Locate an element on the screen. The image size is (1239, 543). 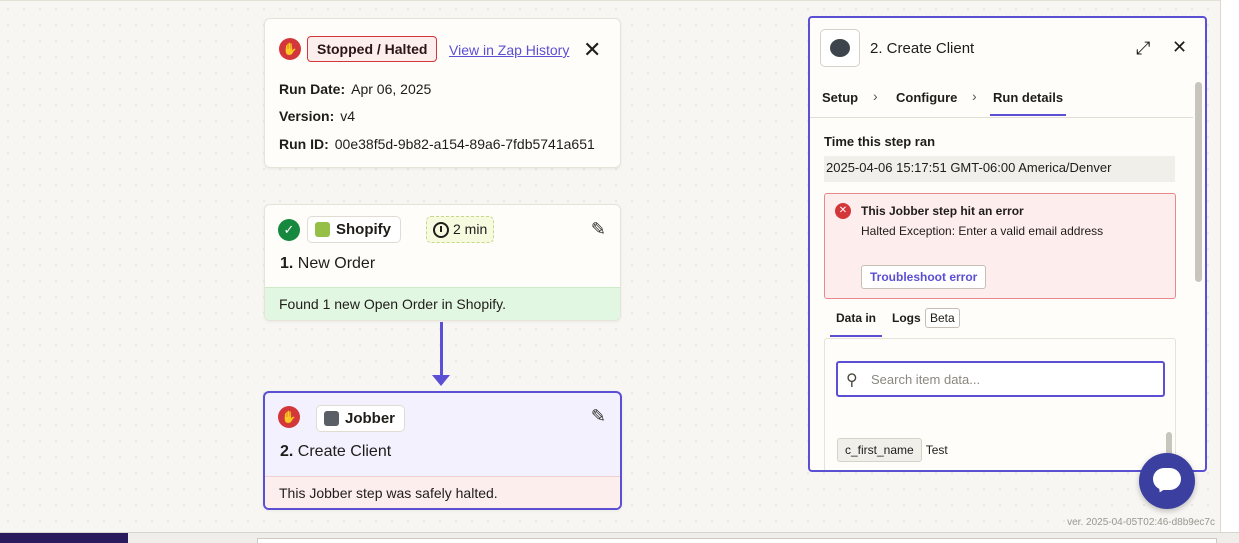
taskbar-strip is located at coordinates (619, 537).